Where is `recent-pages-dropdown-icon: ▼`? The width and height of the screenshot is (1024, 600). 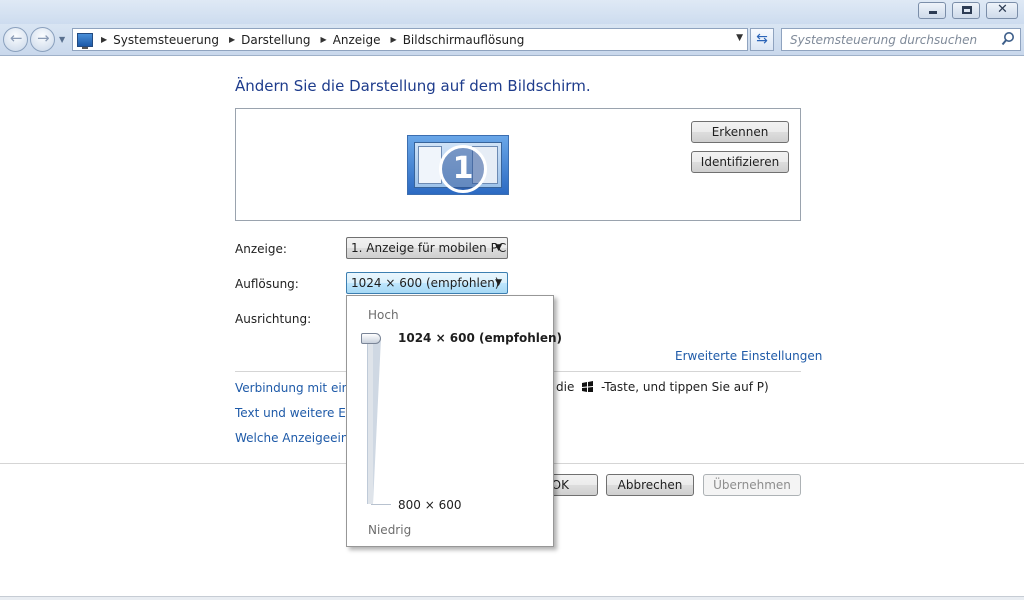
recent-pages-dropdown-icon: ▼ is located at coordinates (62, 39).